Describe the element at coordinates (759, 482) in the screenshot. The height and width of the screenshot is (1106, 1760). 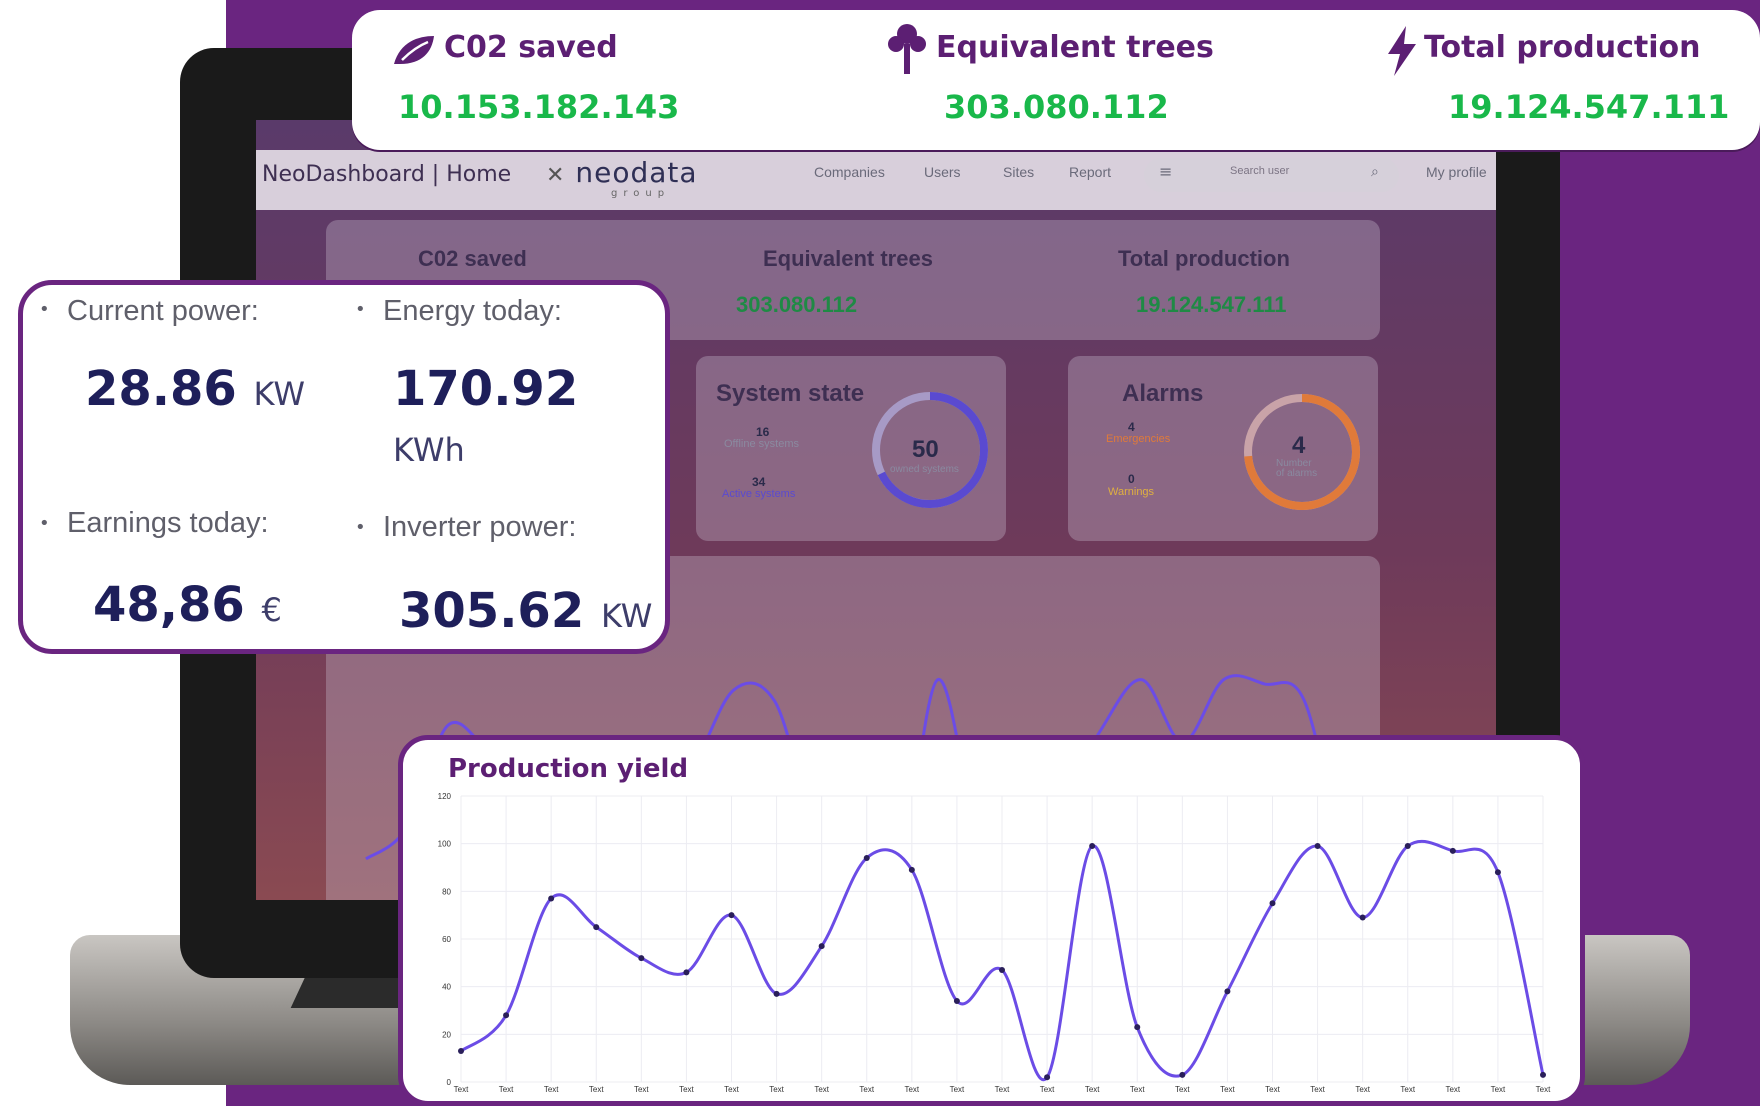
I see `active-count: 34` at that location.